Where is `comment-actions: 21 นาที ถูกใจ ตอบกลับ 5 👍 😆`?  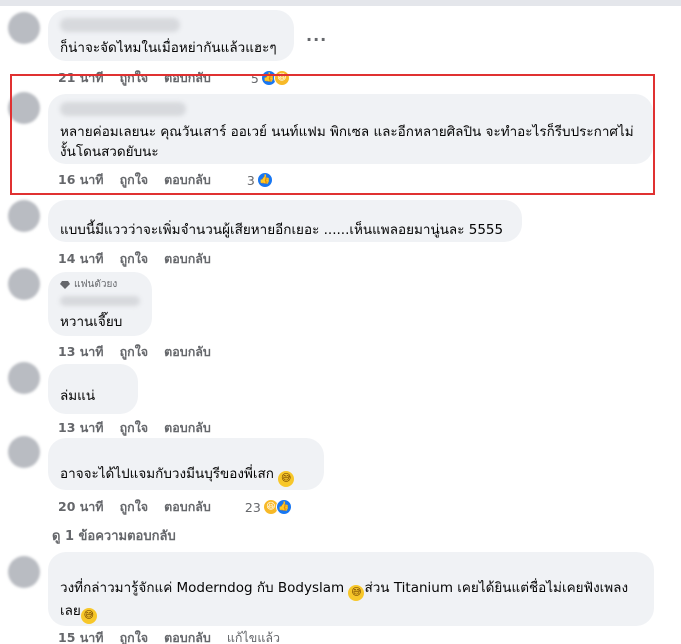 comment-actions: 21 นาที ถูกใจ ตอบกลับ 5 👍 😆 is located at coordinates (174, 78).